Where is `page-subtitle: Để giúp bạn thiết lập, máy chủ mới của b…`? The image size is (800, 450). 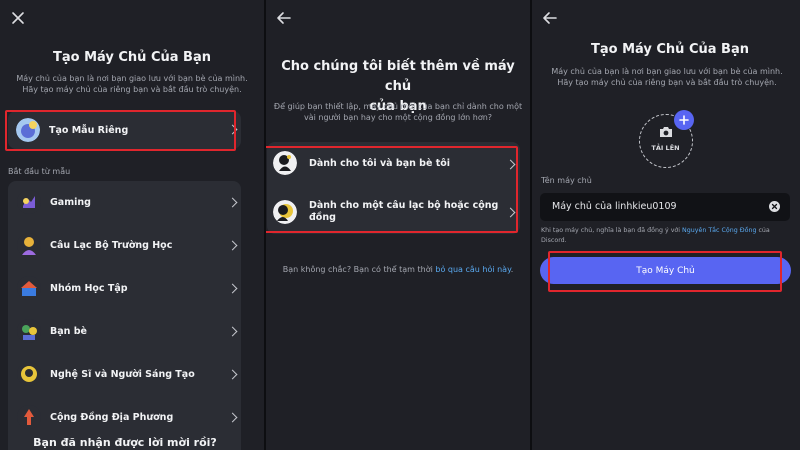 page-subtitle: Để giúp bạn thiết lập, máy chủ mới của b… is located at coordinates (398, 112).